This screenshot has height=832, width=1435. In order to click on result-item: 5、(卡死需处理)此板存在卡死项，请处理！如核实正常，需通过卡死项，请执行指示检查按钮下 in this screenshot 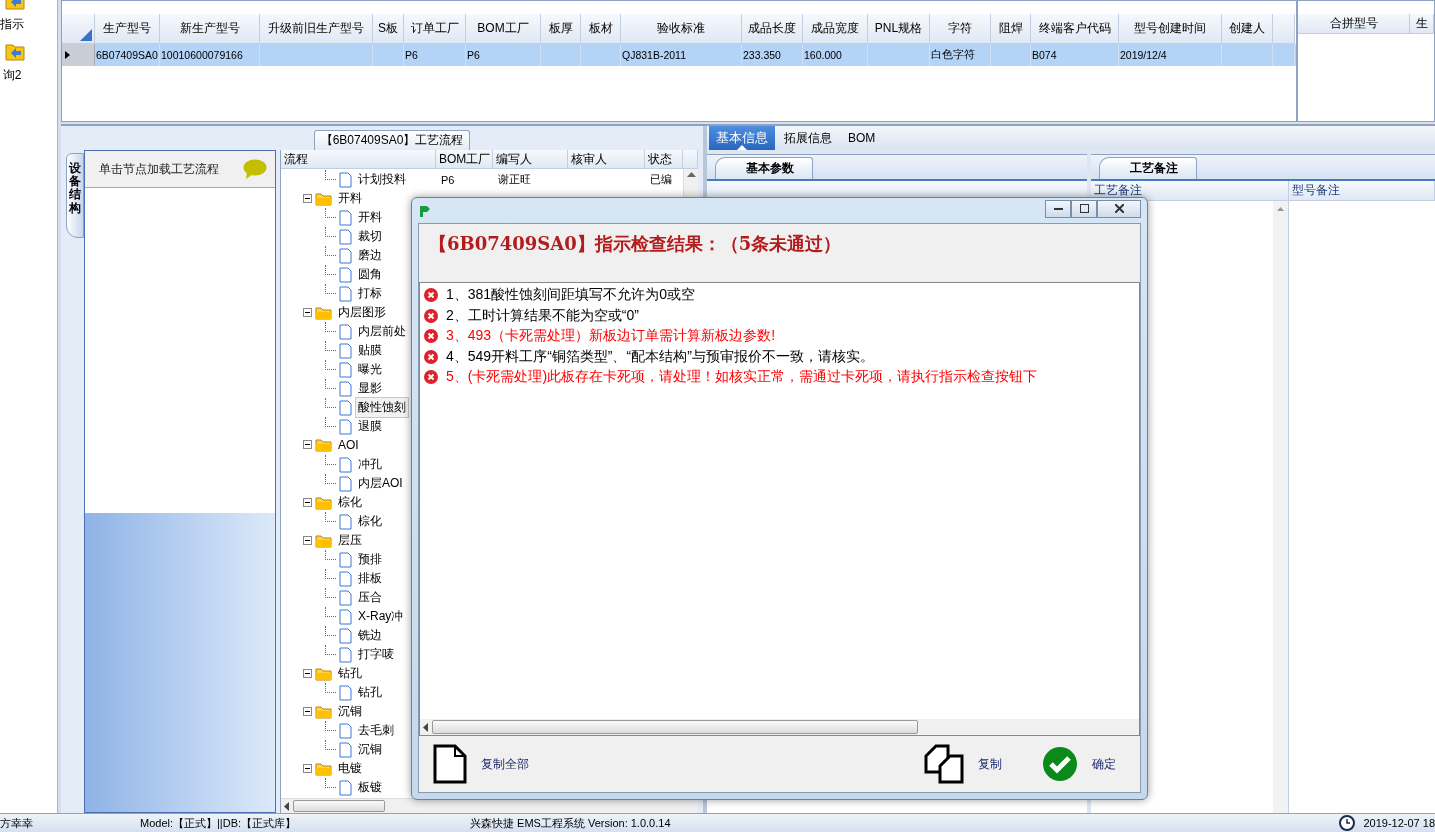, I will do `click(742, 377)`.